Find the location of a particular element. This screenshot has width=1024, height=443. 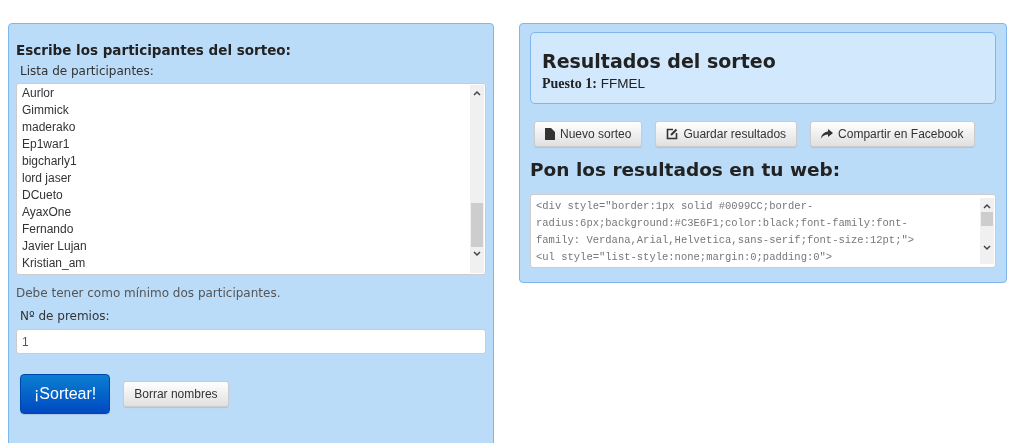

hint-text: Debe tener como mínimo dos participantes. is located at coordinates (149, 293).